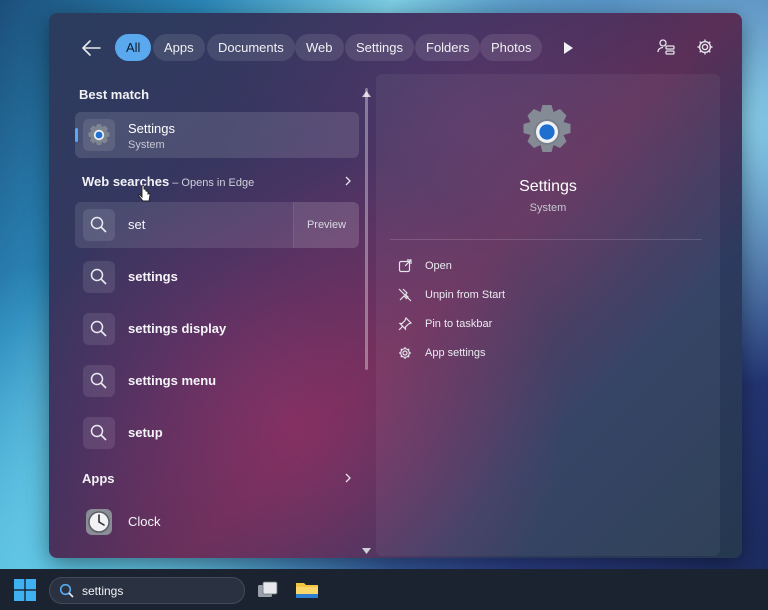 The image size is (768, 610). I want to click on file-explorer-icon, so click(307, 590).